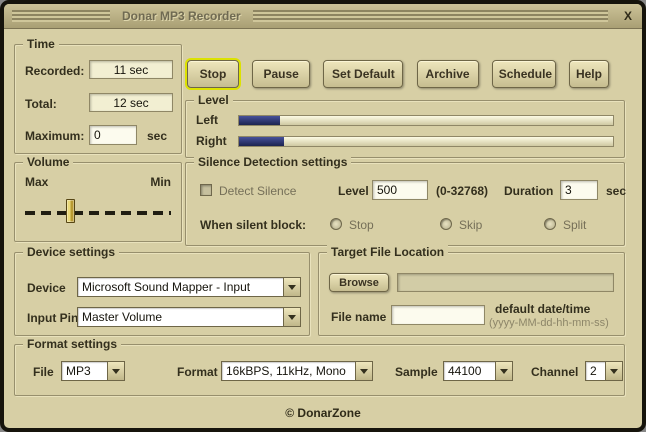 The height and width of the screenshot is (432, 646). Describe the element at coordinates (359, 317) in the screenshot. I see `file-name-label: File name` at that location.